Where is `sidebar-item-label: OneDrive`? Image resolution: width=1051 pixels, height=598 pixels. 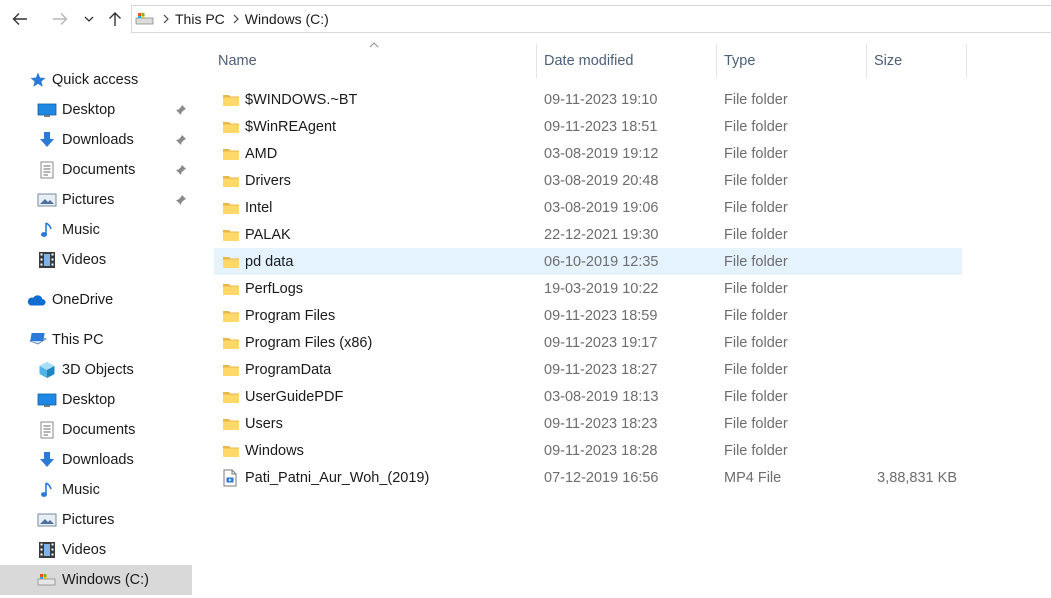 sidebar-item-label: OneDrive is located at coordinates (83, 300).